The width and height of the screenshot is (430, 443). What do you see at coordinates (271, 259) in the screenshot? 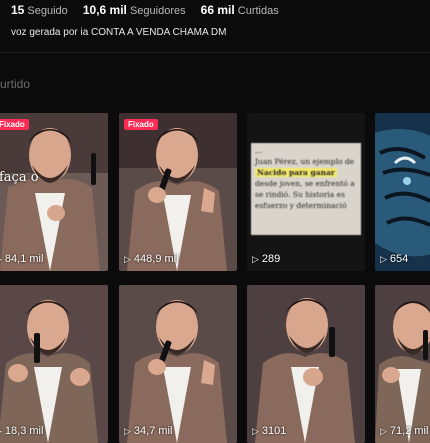
I see `view-count-value: 289` at bounding box center [271, 259].